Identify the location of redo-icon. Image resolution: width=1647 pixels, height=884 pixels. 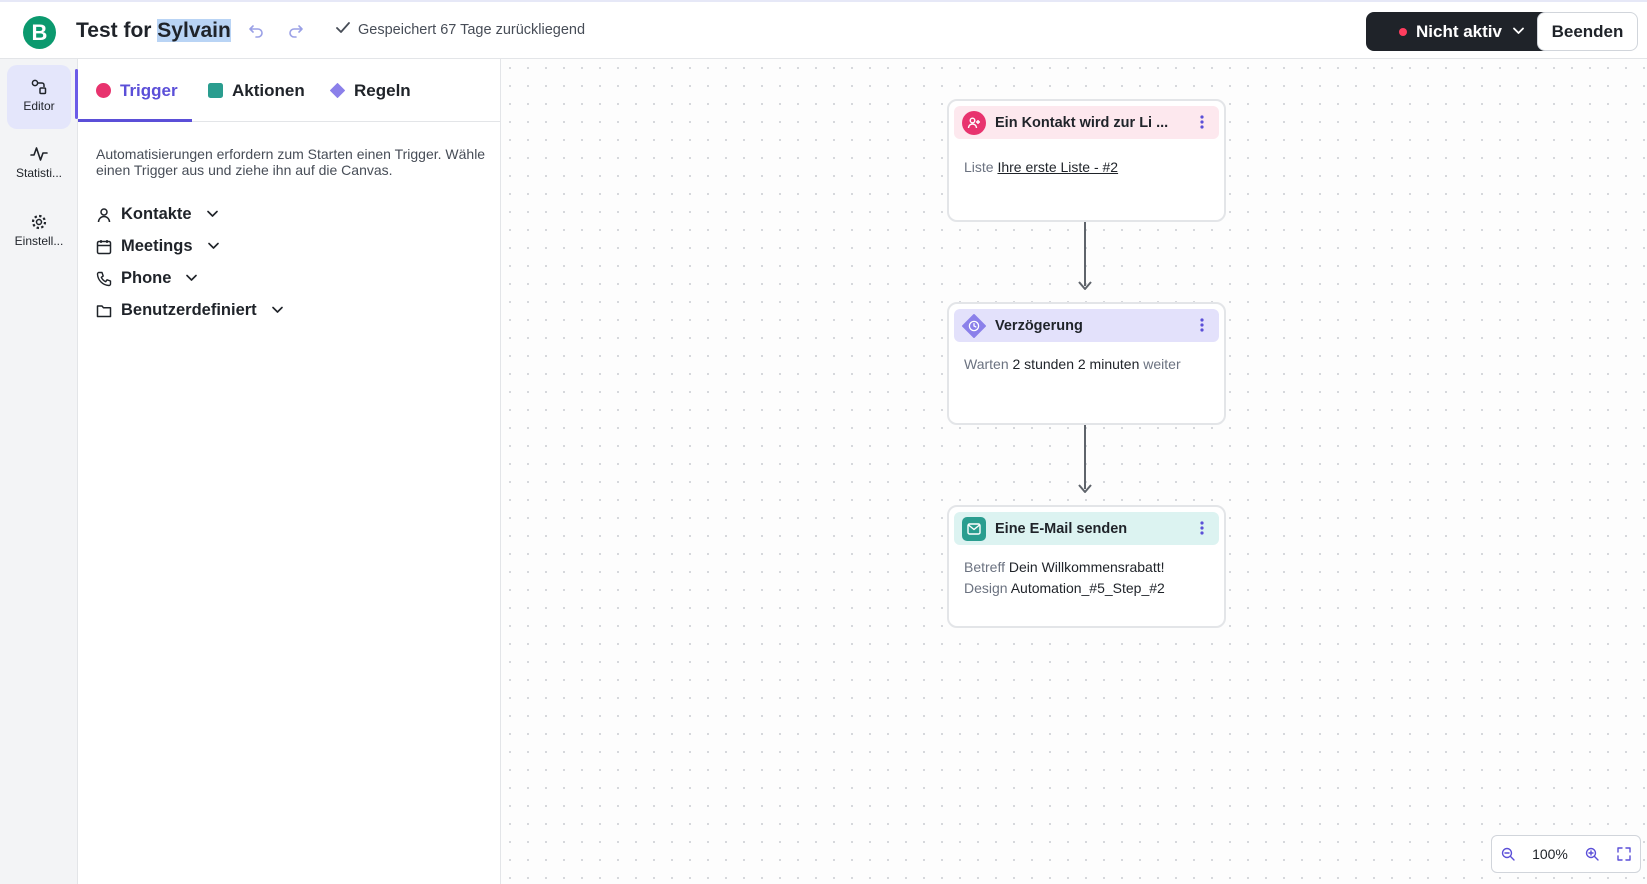
(296, 32).